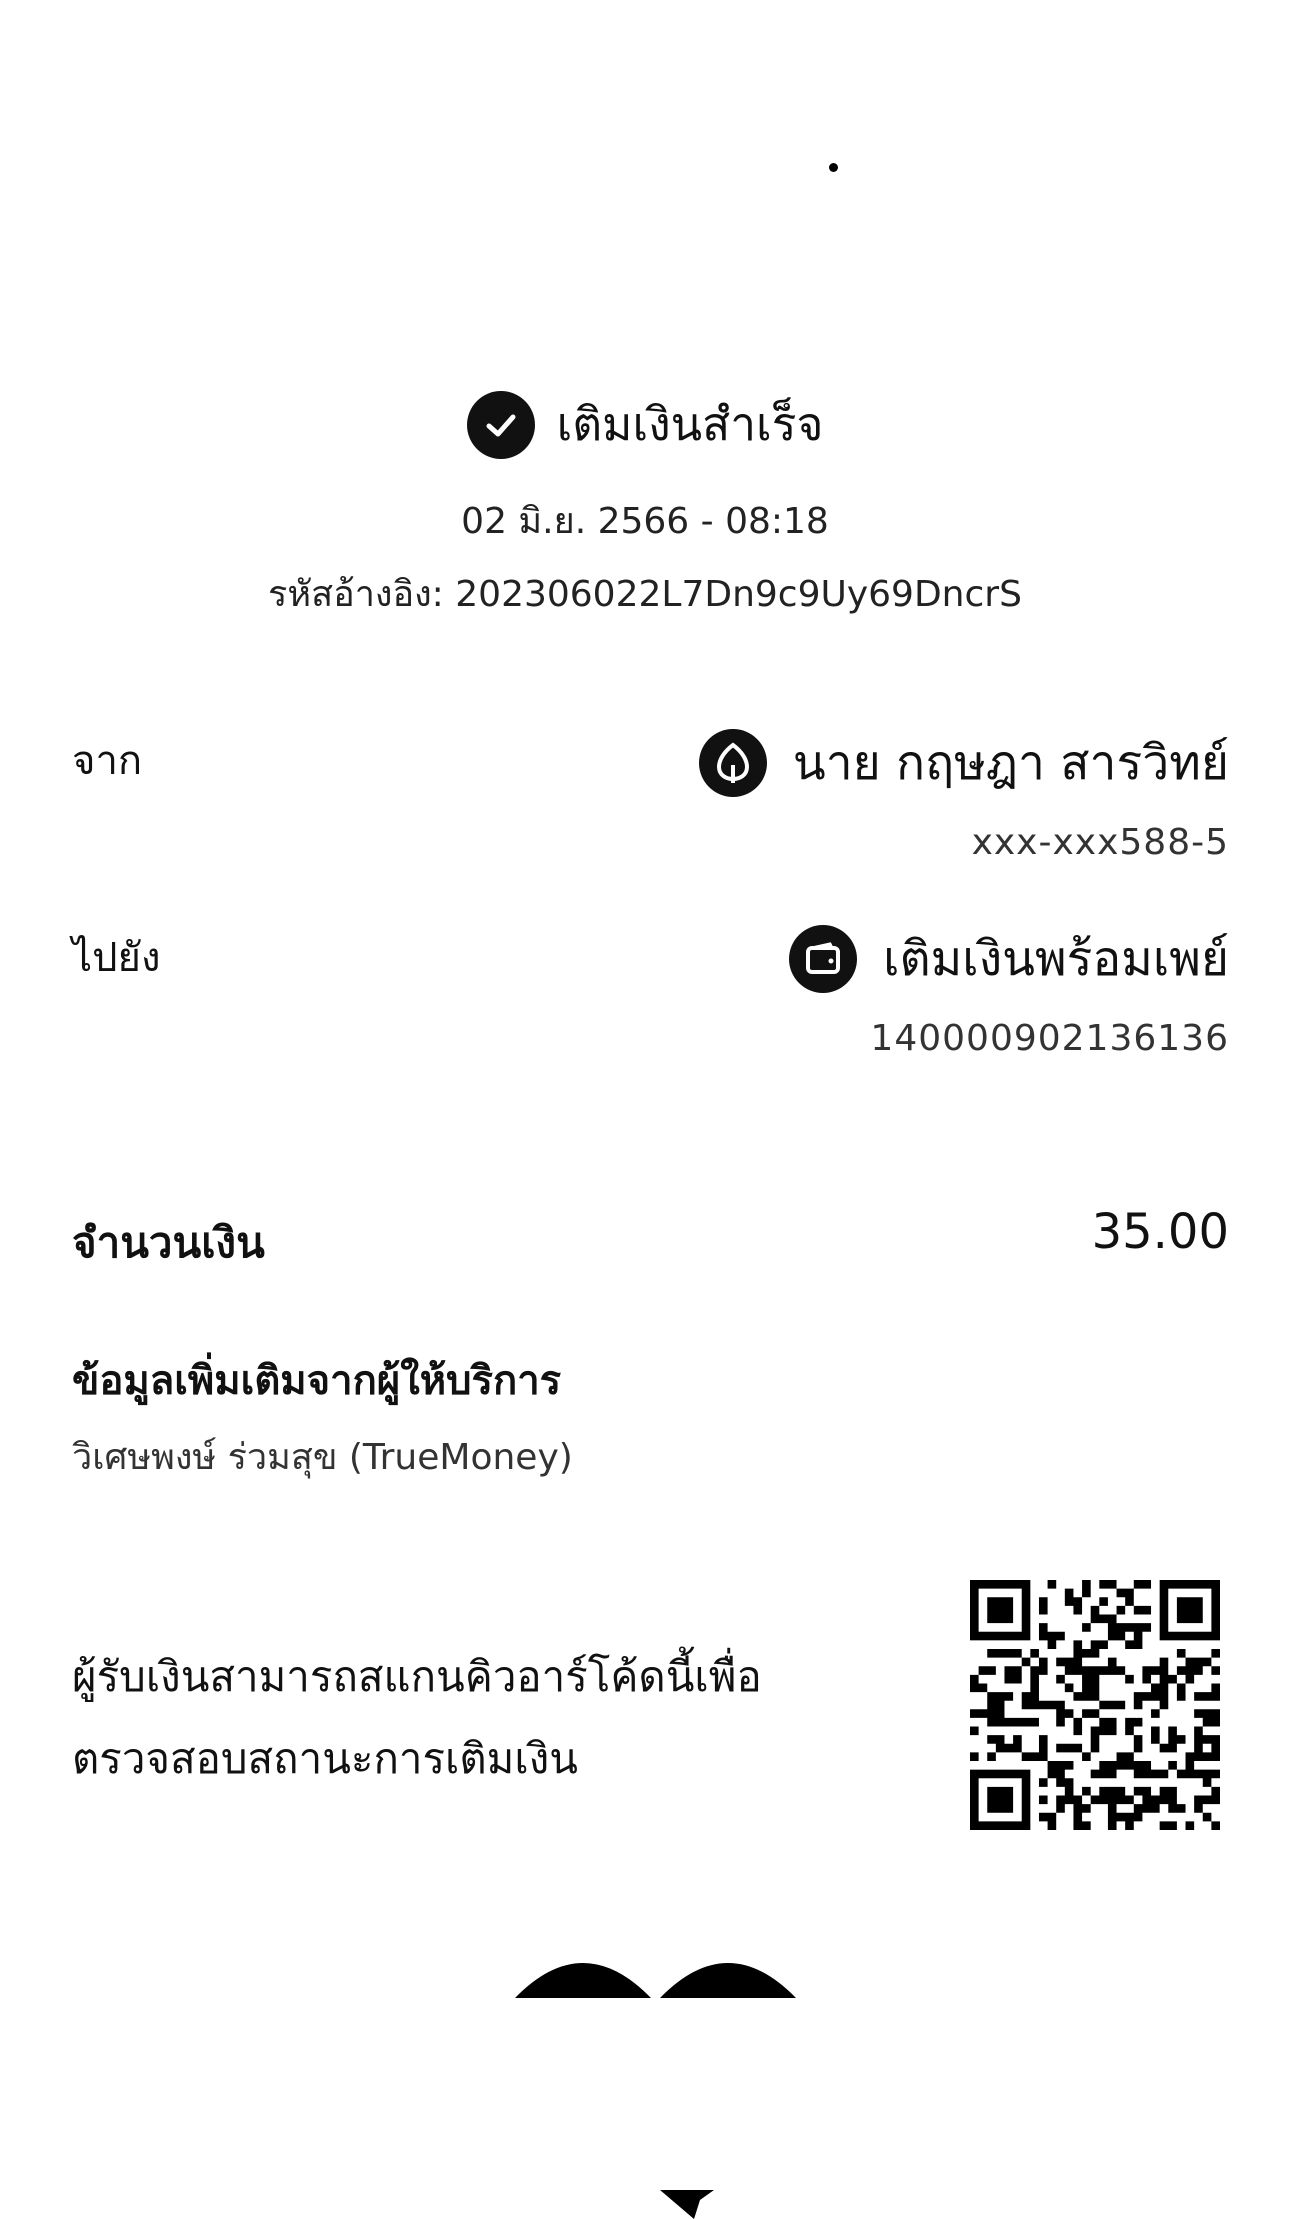 The width and height of the screenshot is (1290, 2219). Describe the element at coordinates (325, 1758) in the screenshot. I see `qr-note-line-2: ตรวจสอบสถานะการเติมเงิน` at that location.